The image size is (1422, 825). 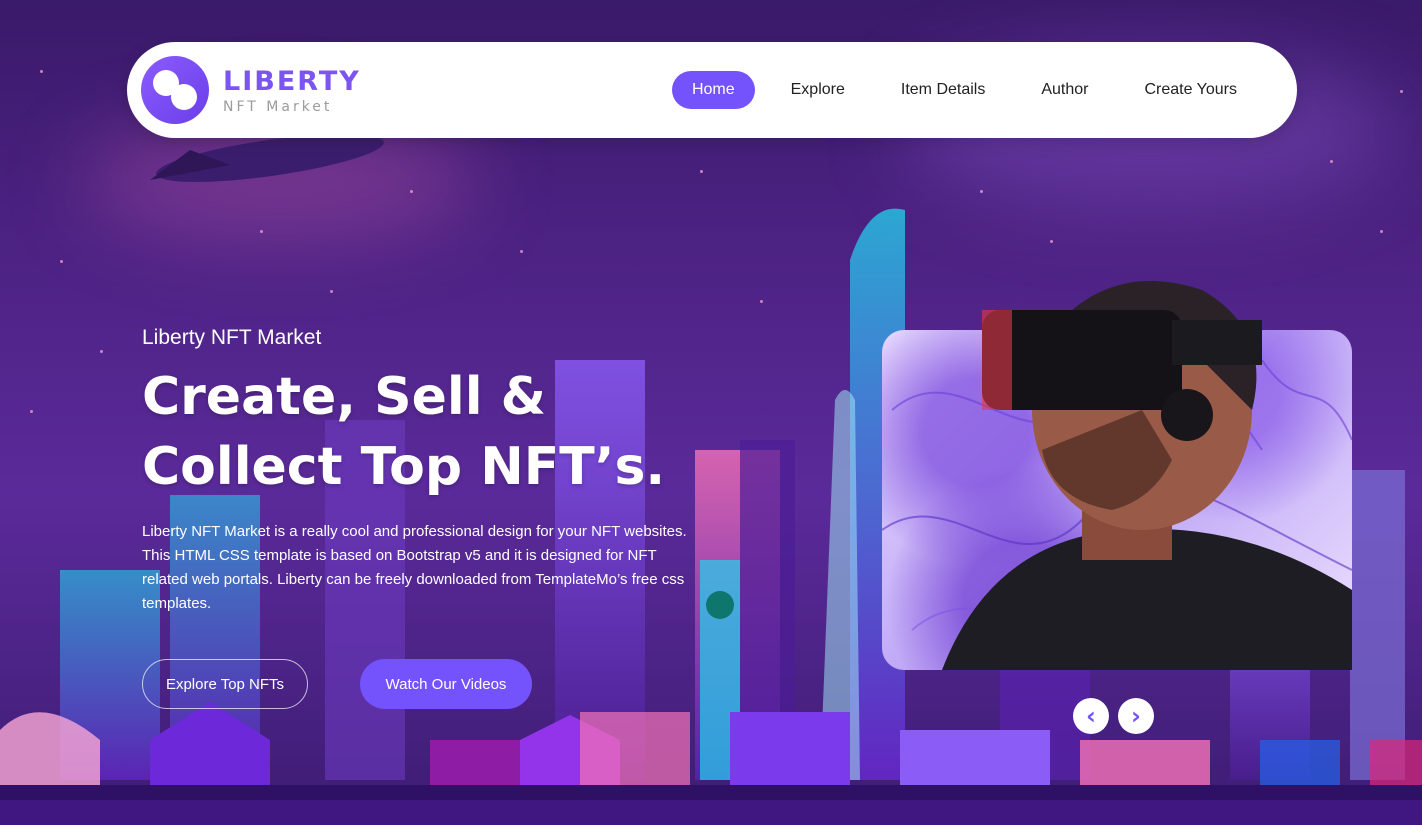 I want to click on hero-eyebrow: Liberty NFT Market, so click(x=232, y=337).